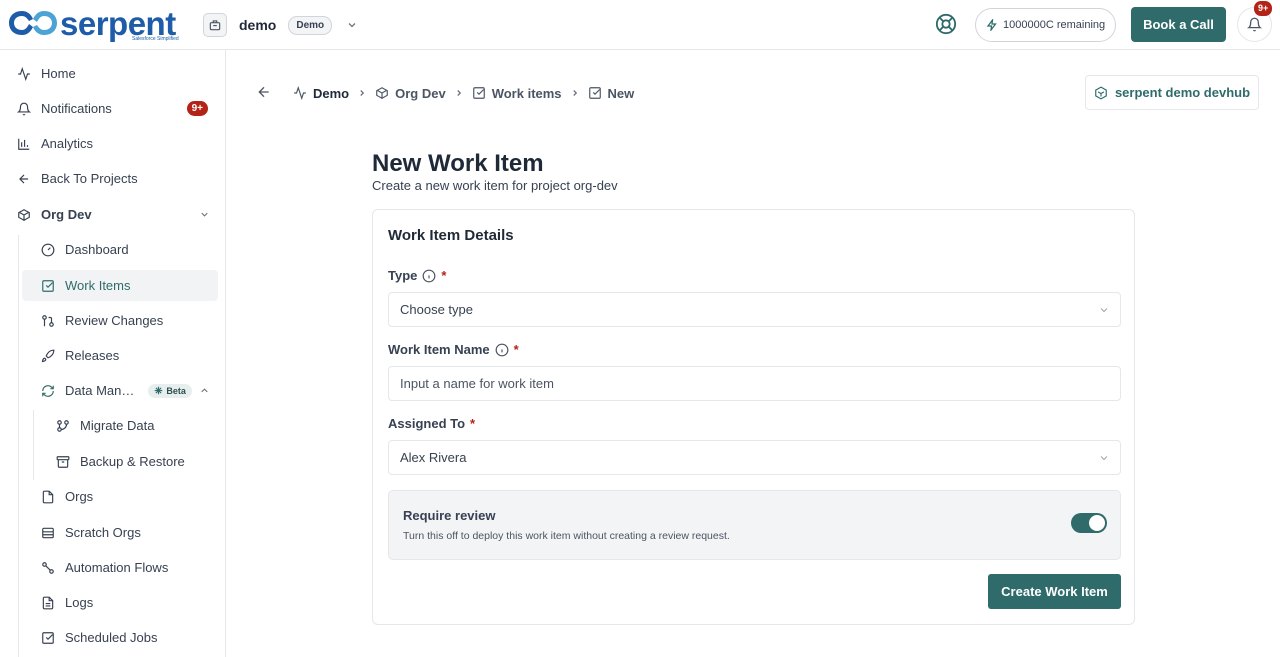 The image size is (1280, 657). Describe the element at coordinates (382, 93) in the screenshot. I see `box-icon` at that location.